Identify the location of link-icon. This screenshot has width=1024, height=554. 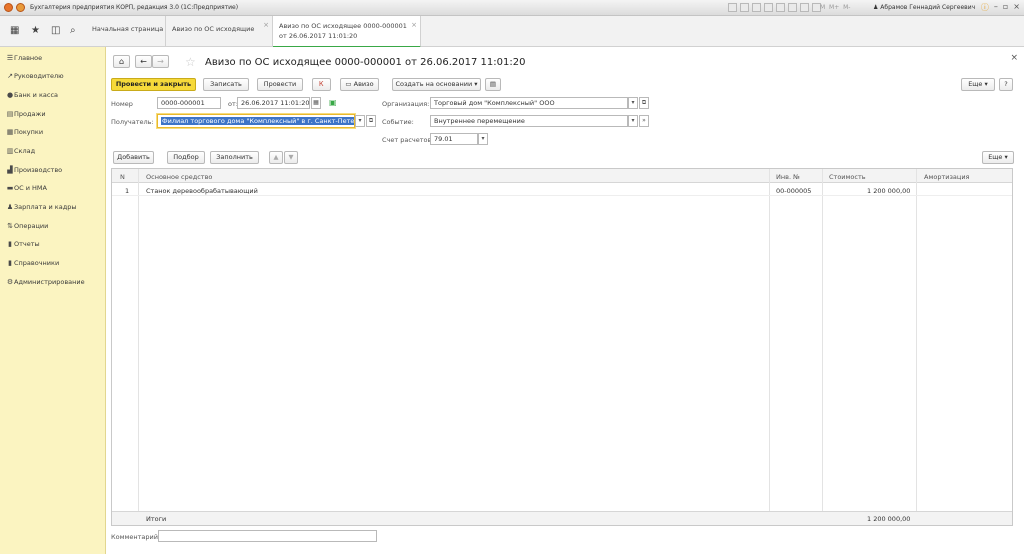
(780, 7).